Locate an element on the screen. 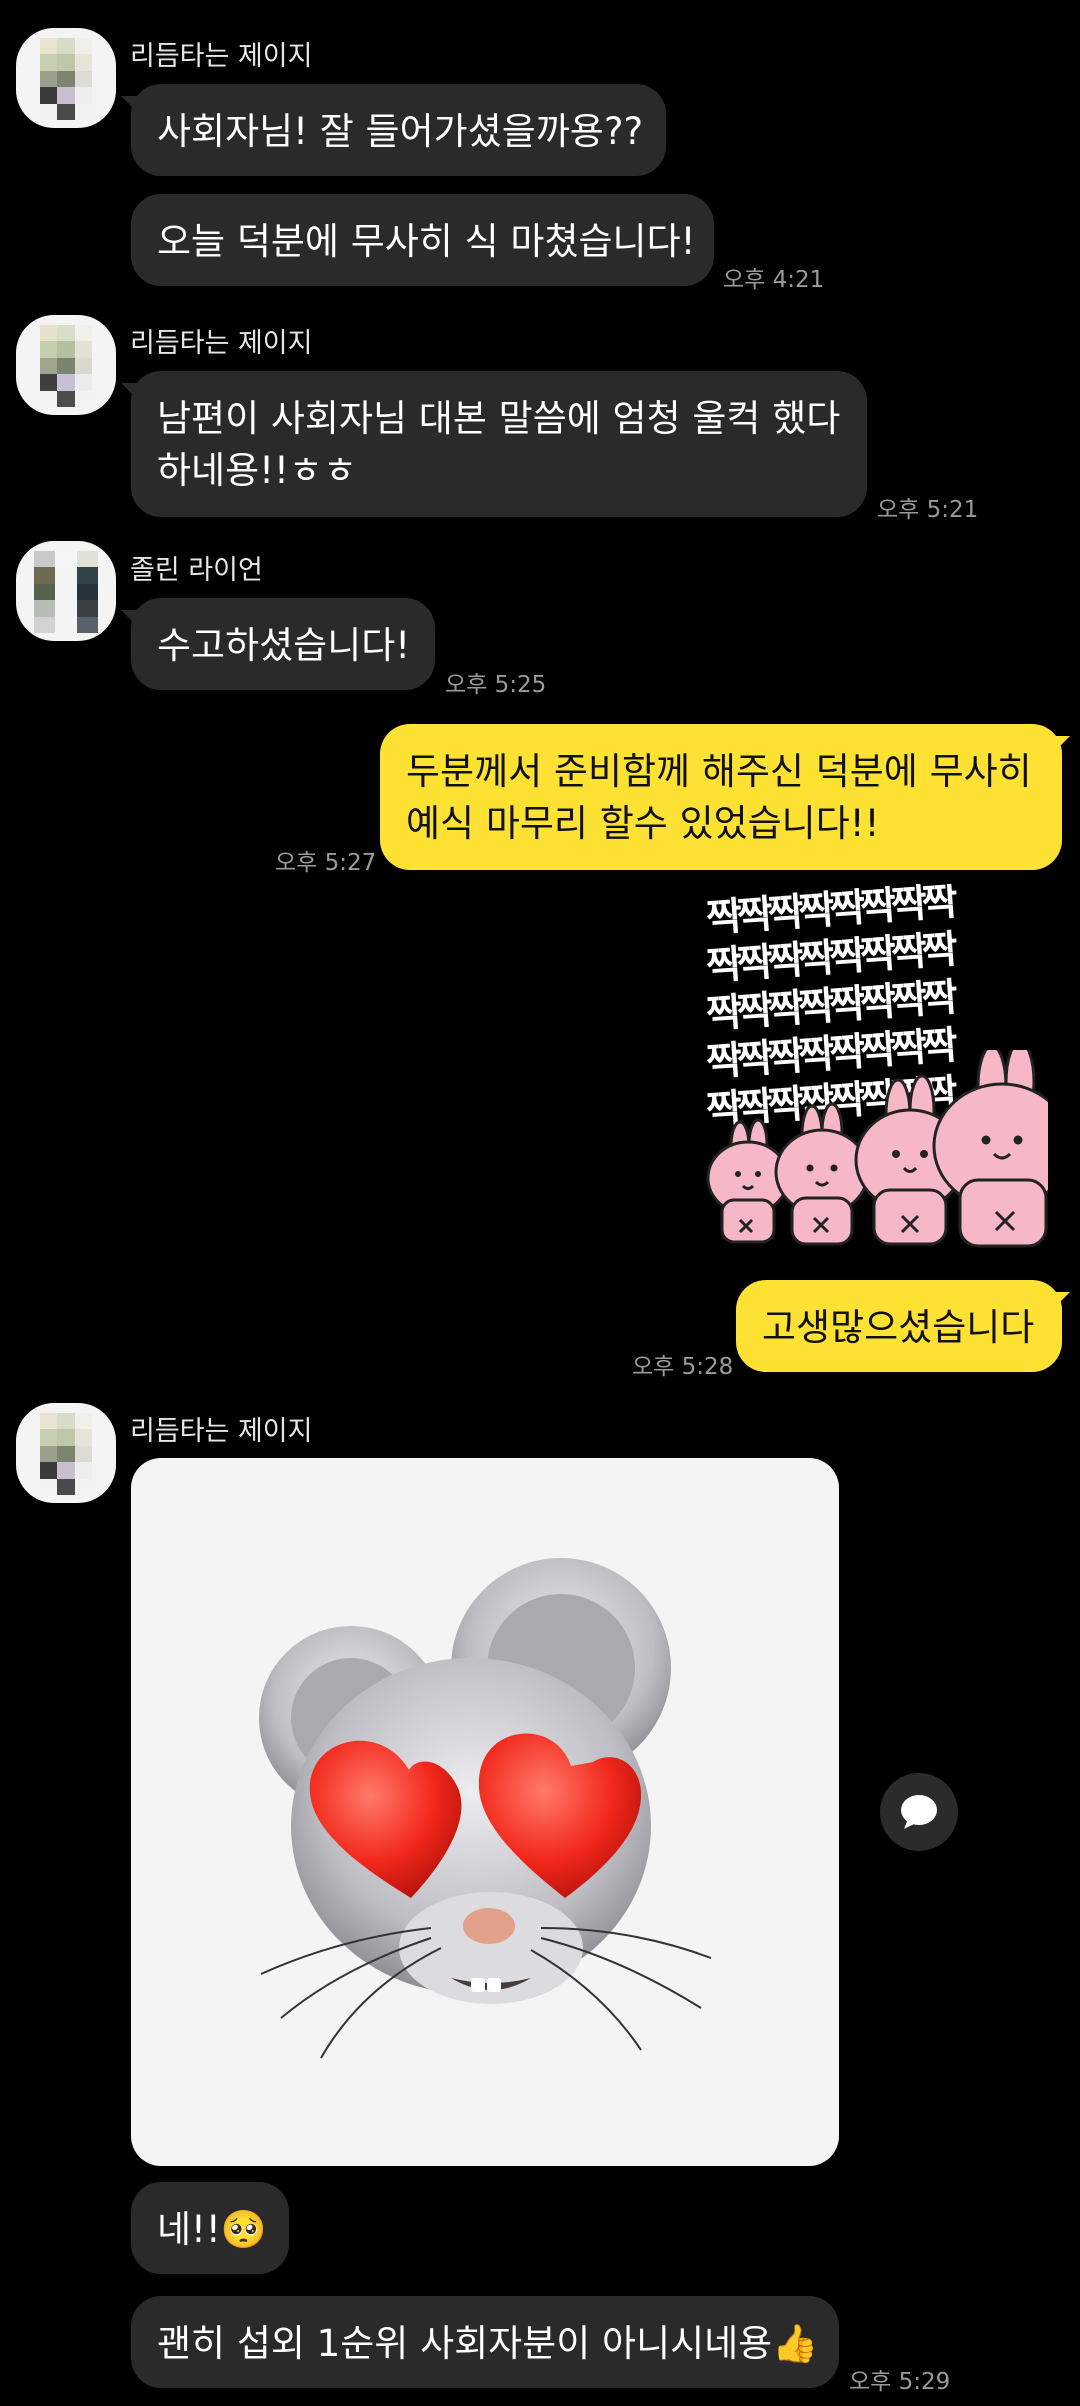 The height and width of the screenshot is (2406, 1080). message-time: 오후 4:21 is located at coordinates (774, 280).